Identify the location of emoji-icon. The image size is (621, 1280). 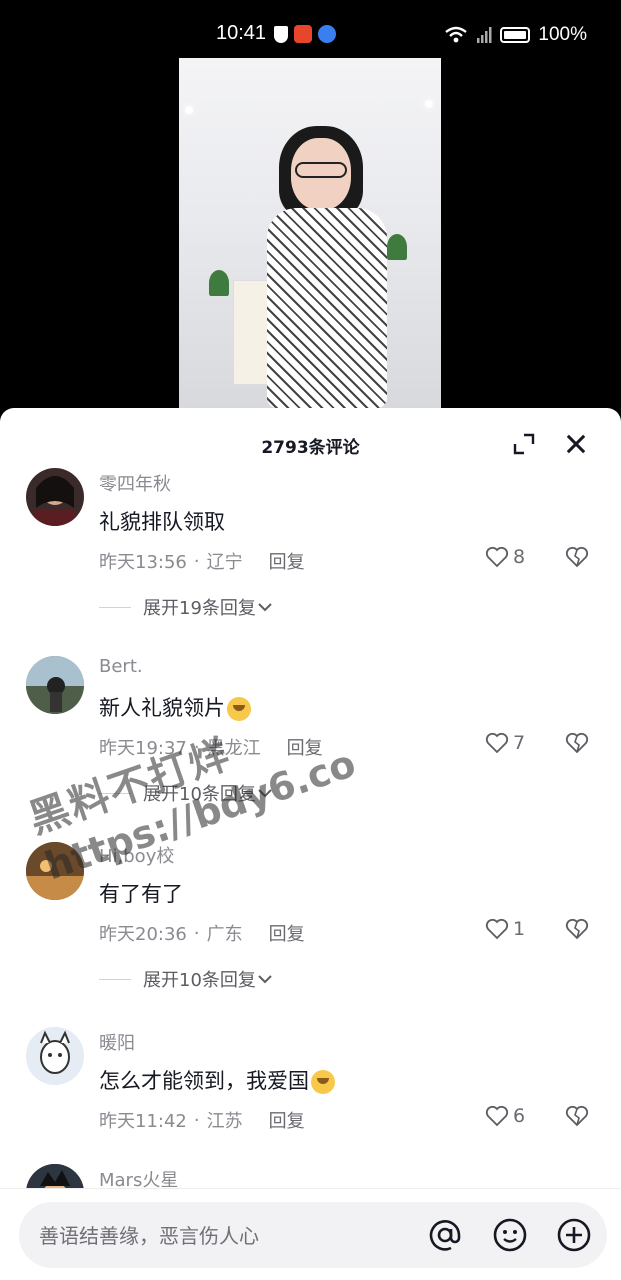
(510, 1235).